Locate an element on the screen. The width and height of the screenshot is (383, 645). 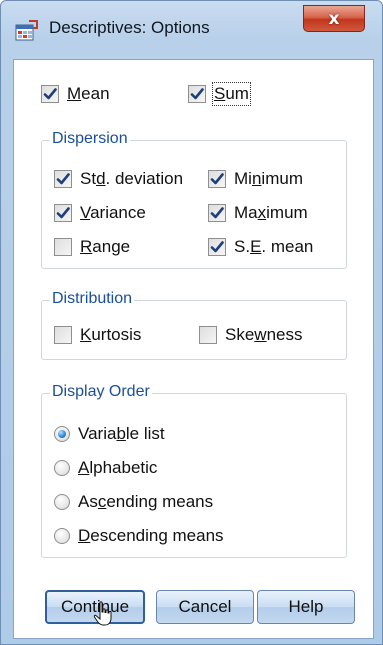
checkbox-label: Std. deviation is located at coordinates (132, 178).